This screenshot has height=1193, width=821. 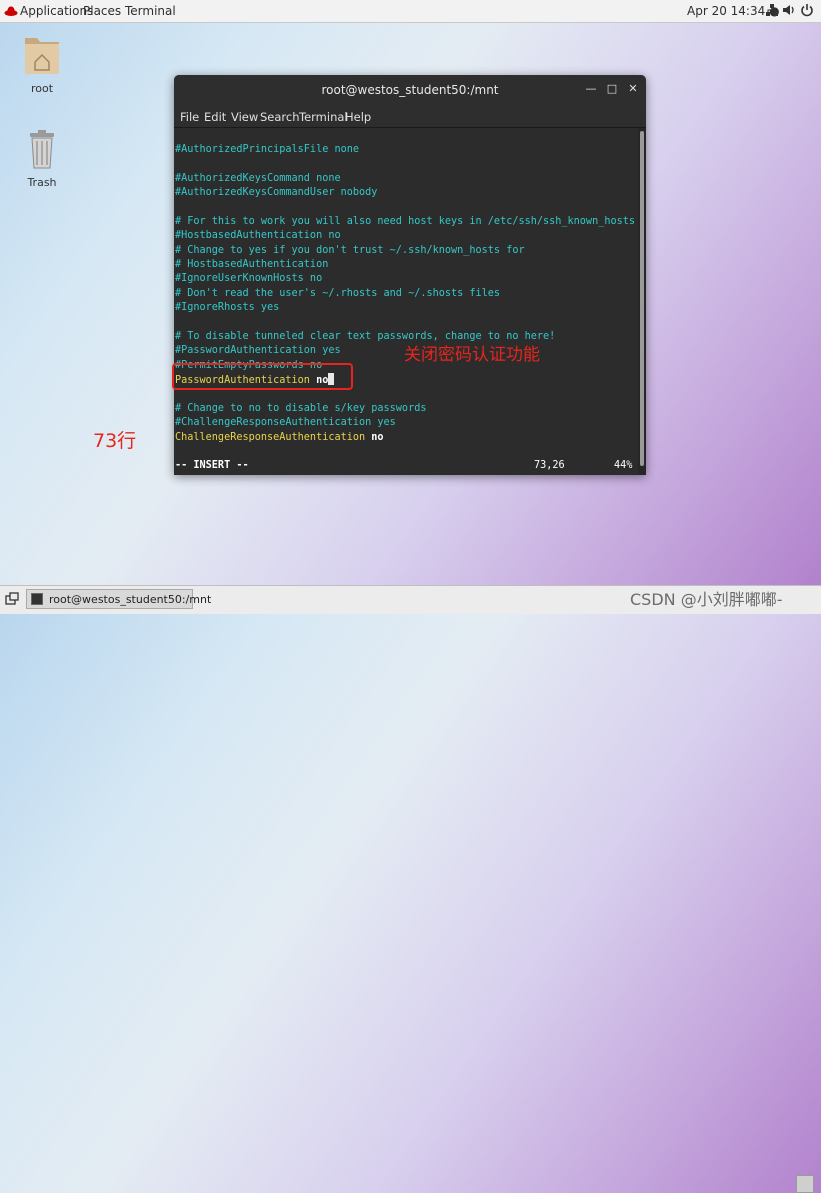 What do you see at coordinates (215, 117) in the screenshot?
I see `menu-edit: Edit` at bounding box center [215, 117].